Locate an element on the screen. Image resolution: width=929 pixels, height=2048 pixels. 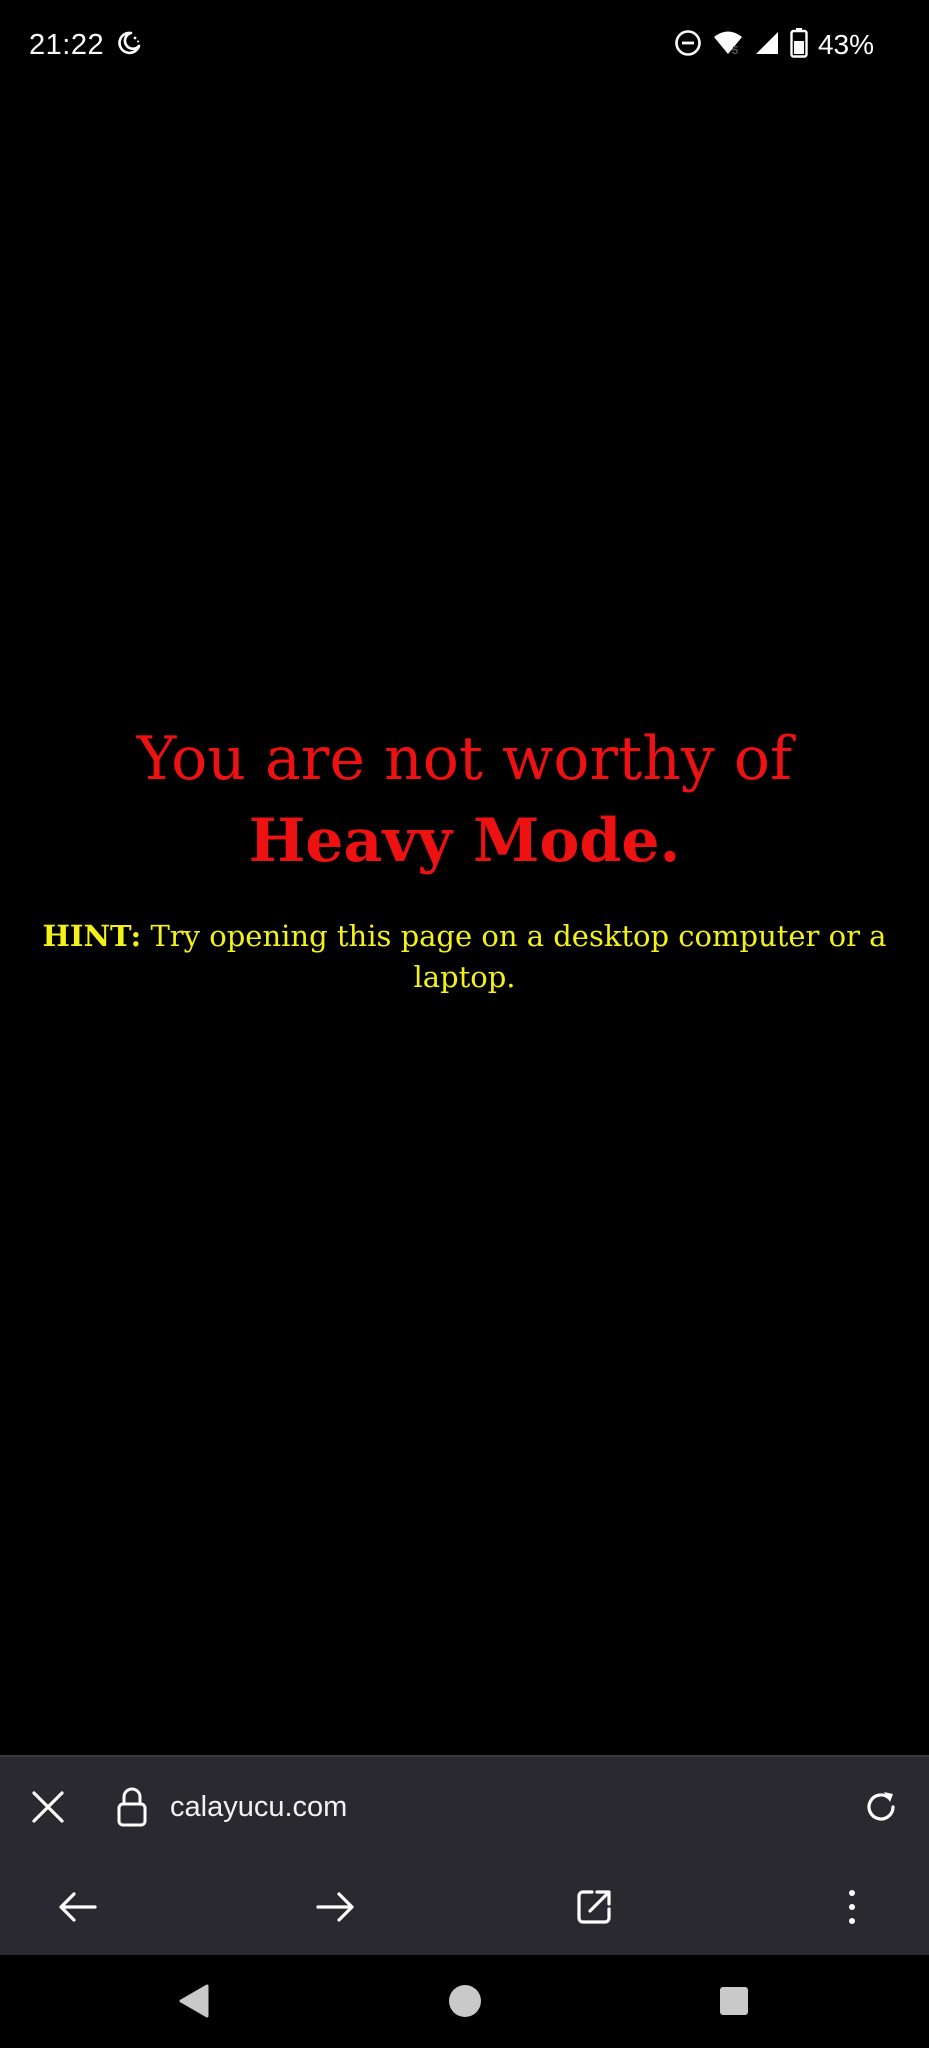
headline-bold: Heavy Mode. is located at coordinates (464, 841).